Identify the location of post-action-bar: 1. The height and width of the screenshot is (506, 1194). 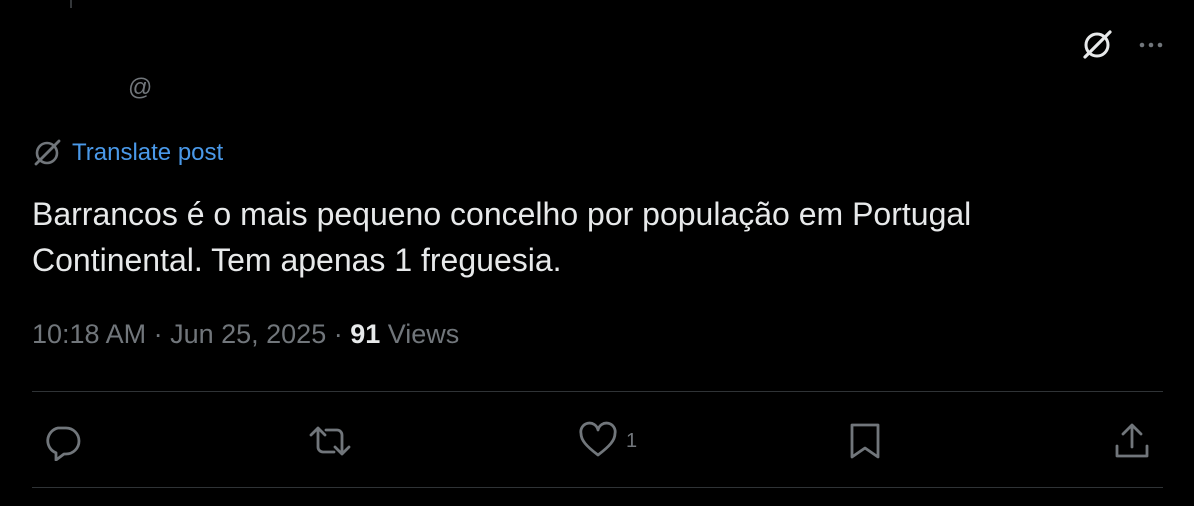
(597, 441).